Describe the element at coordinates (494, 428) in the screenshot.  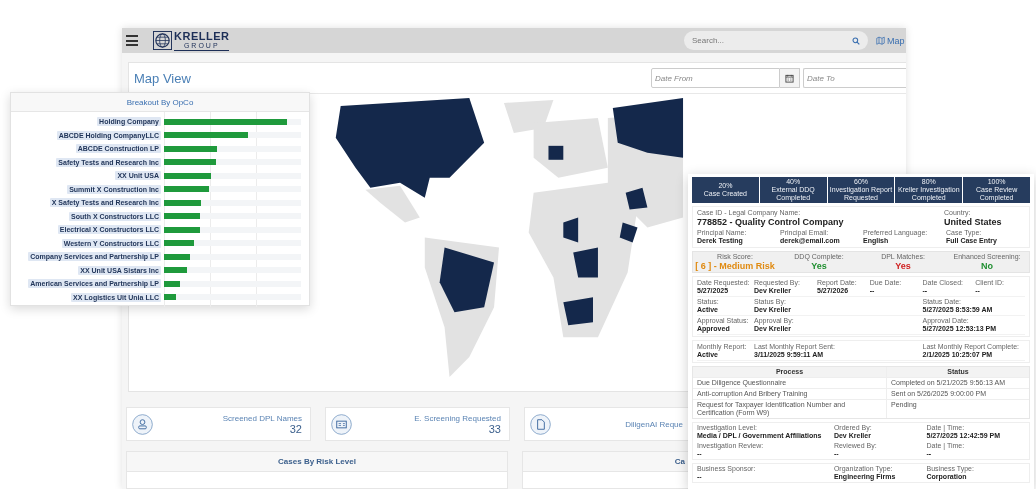
I see `stat-value: 33` at that location.